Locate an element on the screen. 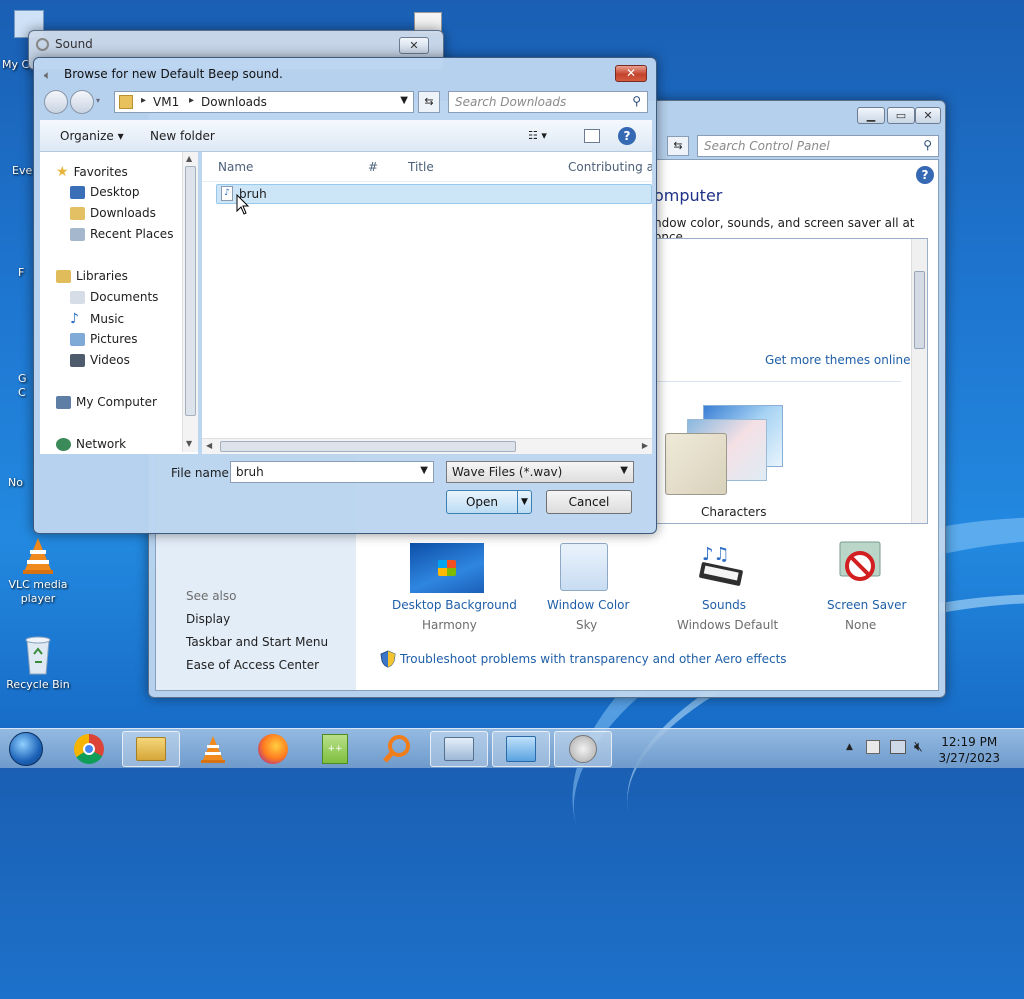 This screenshot has width=1024, height=999. nav-documents: Documents is located at coordinates (114, 297).